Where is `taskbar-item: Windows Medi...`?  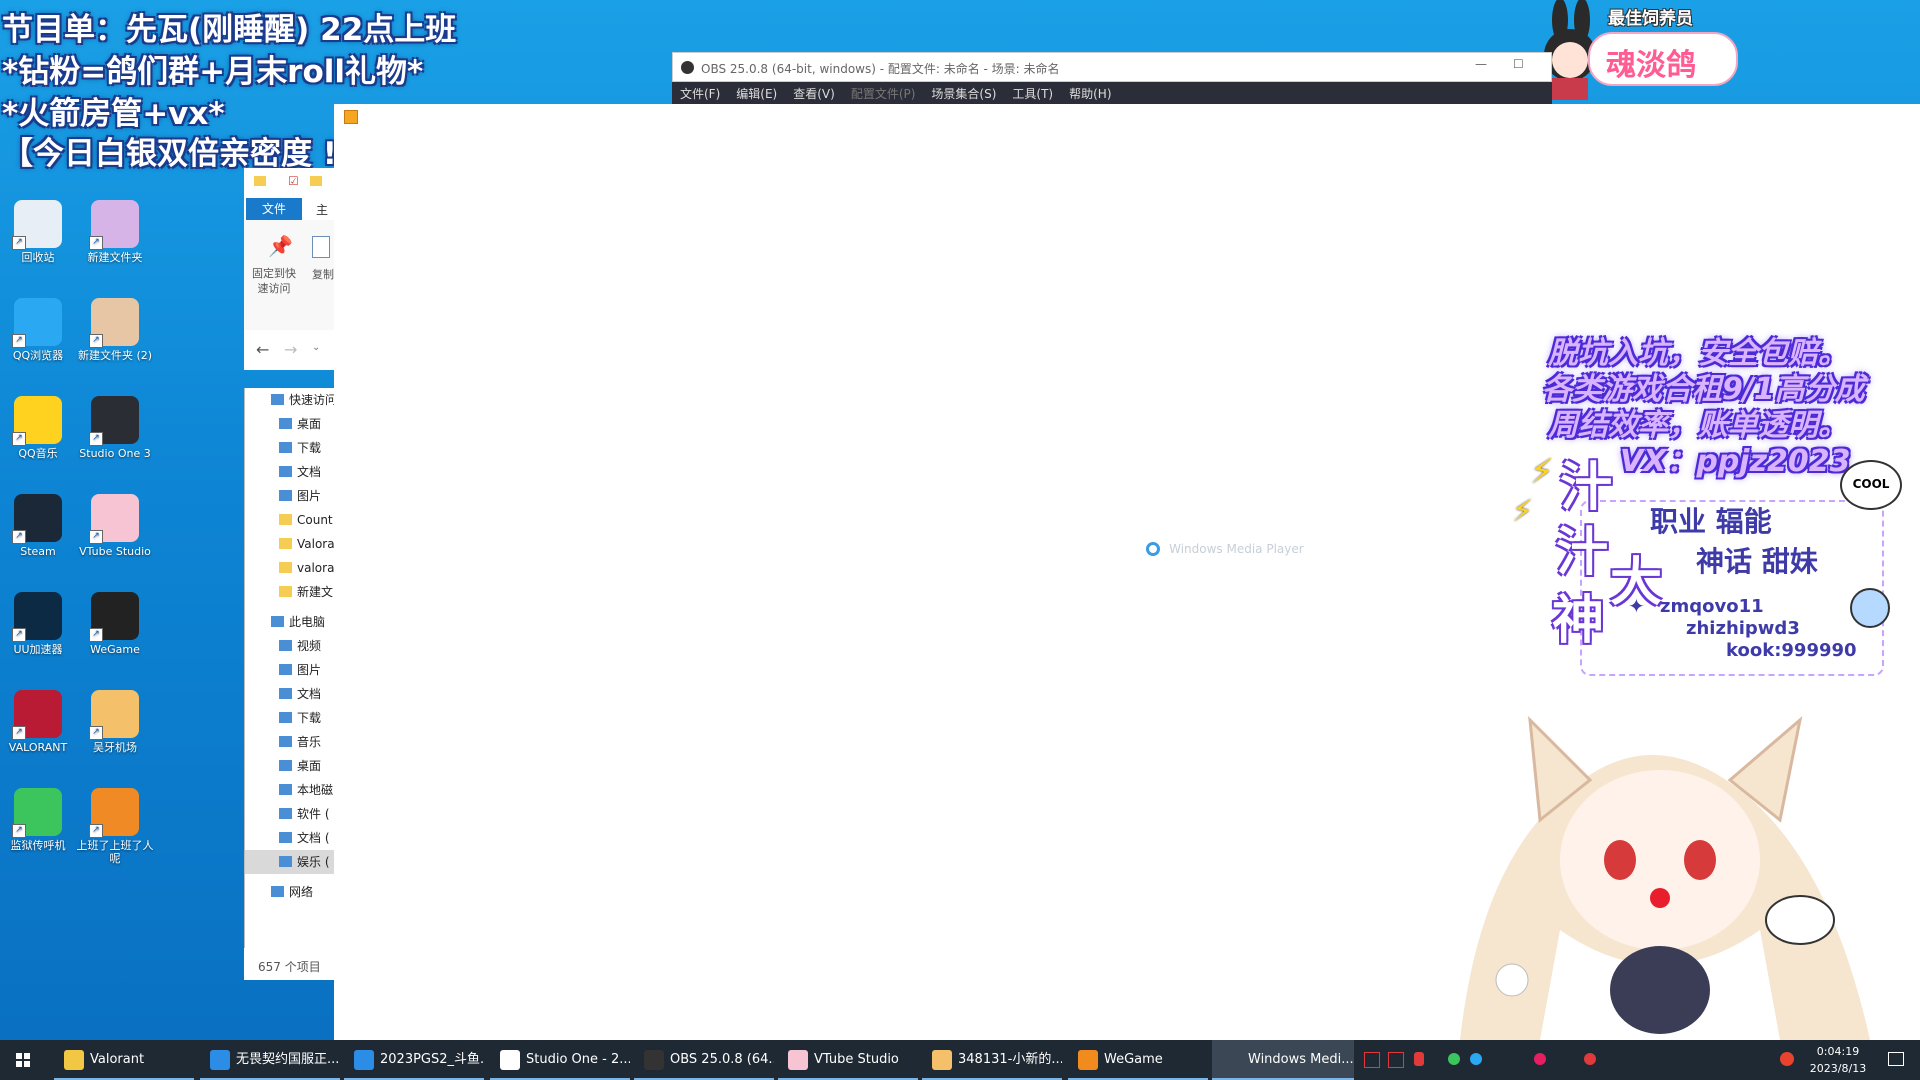 taskbar-item: Windows Medi... is located at coordinates (1283, 1060).